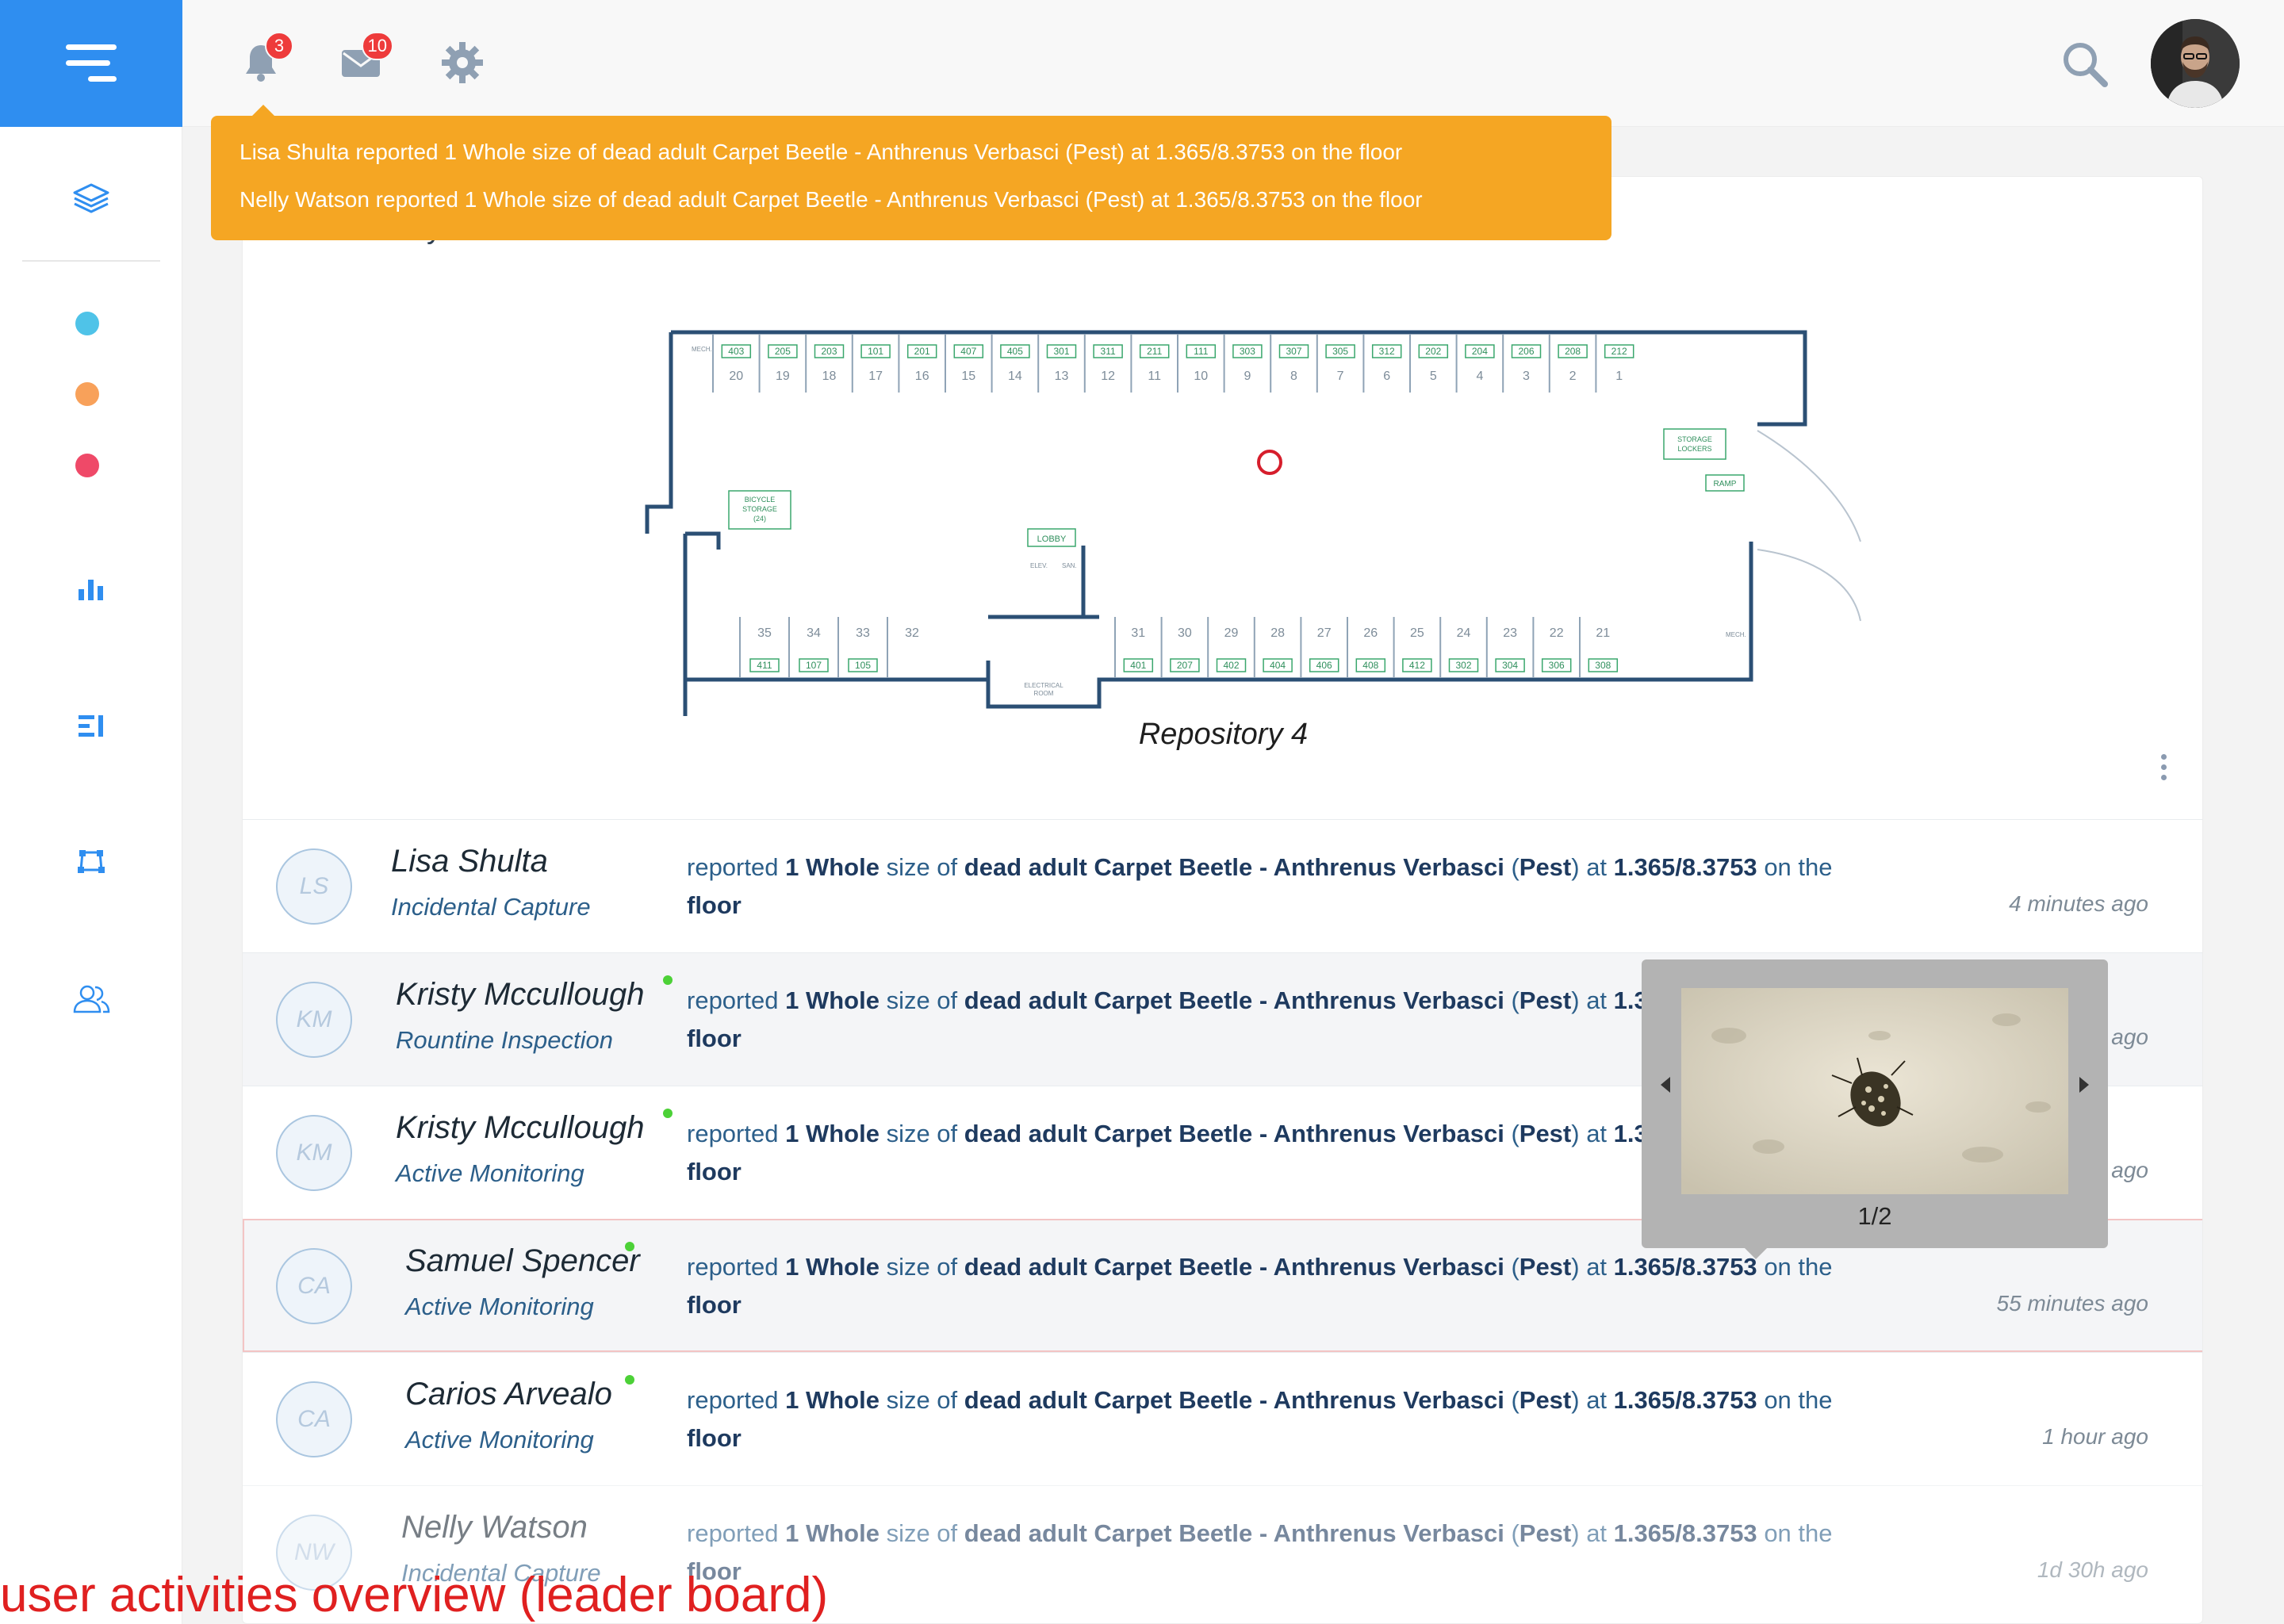 The width and height of the screenshot is (2284, 1624). What do you see at coordinates (508, 1394) in the screenshot?
I see `user-name: Carios Arvealo` at bounding box center [508, 1394].